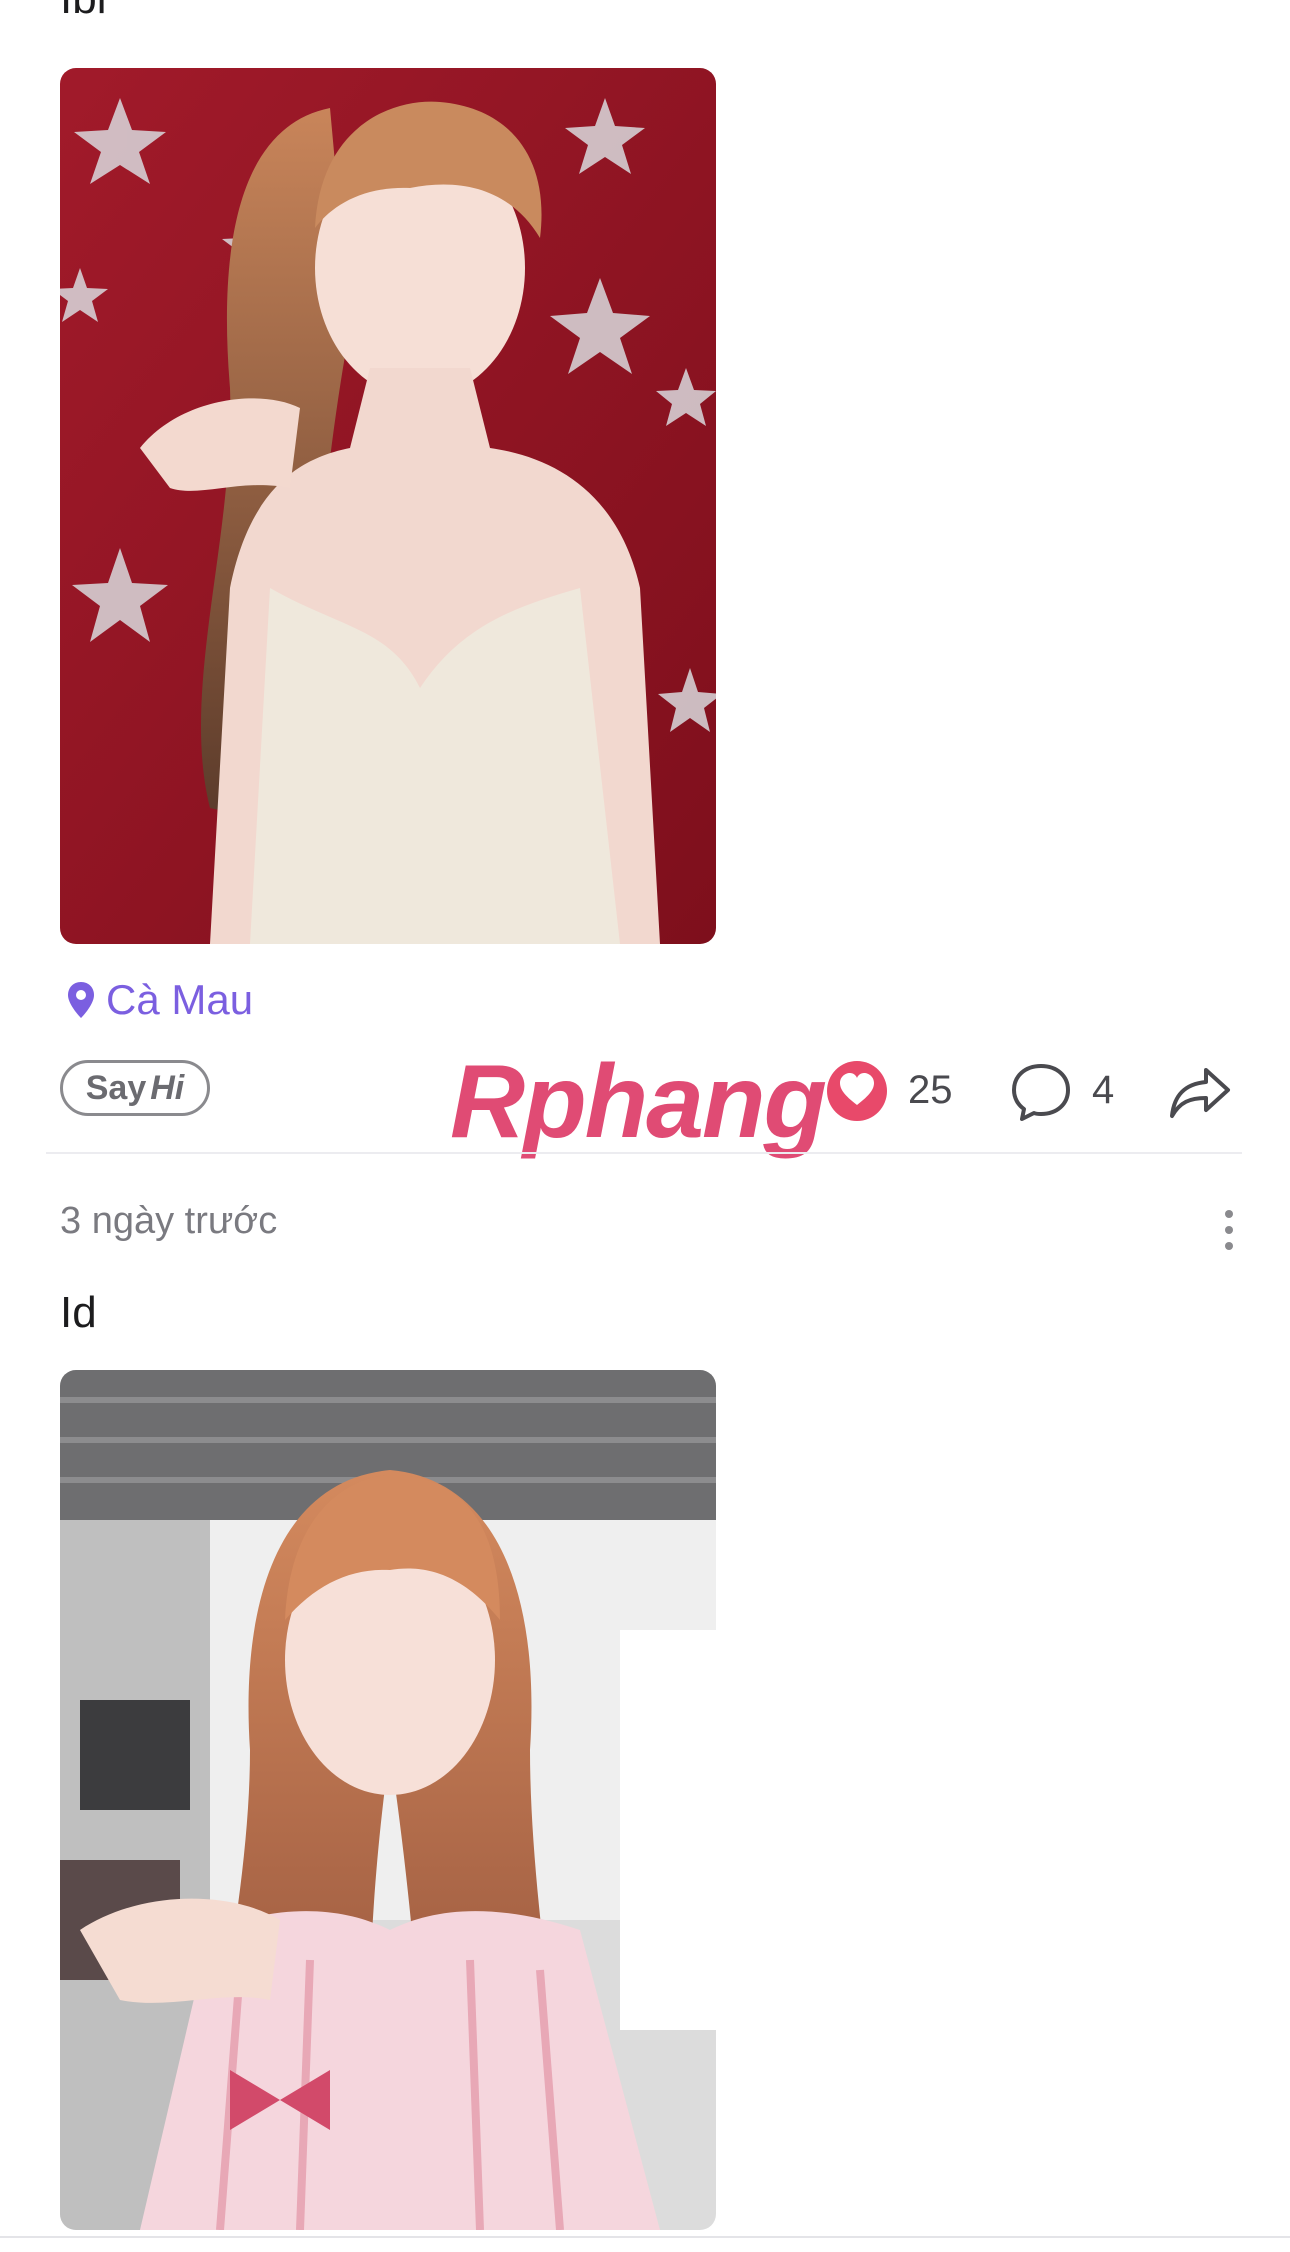 Image resolution: width=1290 pixels, height=2252 pixels. What do you see at coordinates (78, 1312) in the screenshot?
I see `post-caption: Id` at bounding box center [78, 1312].